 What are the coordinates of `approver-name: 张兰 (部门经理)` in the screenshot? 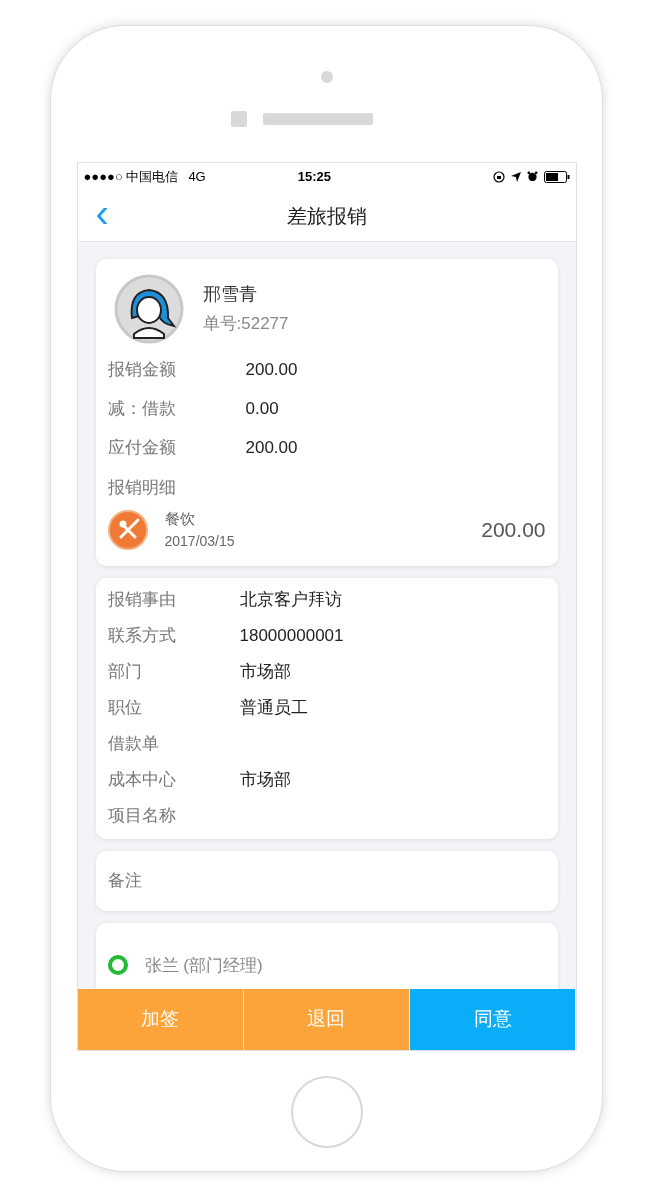 It's located at (203, 965).